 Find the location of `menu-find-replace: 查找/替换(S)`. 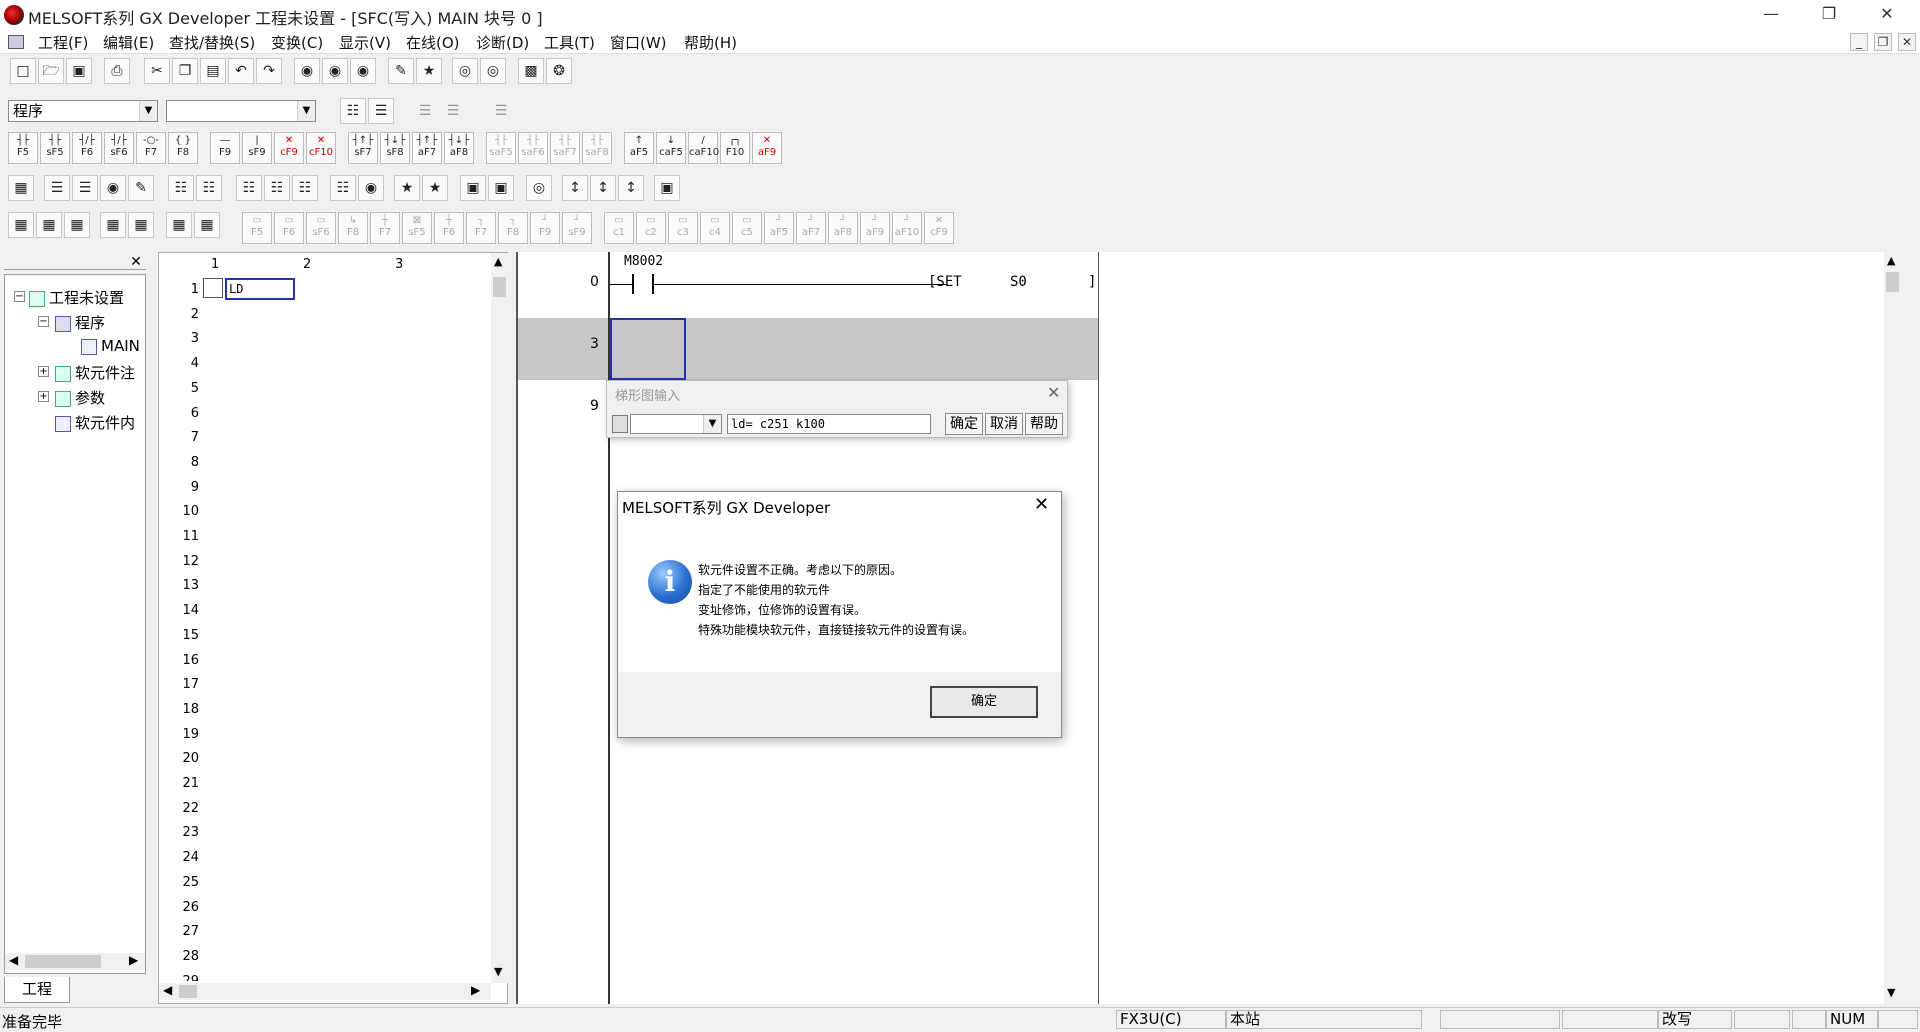

menu-find-replace: 查找/替换(S) is located at coordinates (212, 42).